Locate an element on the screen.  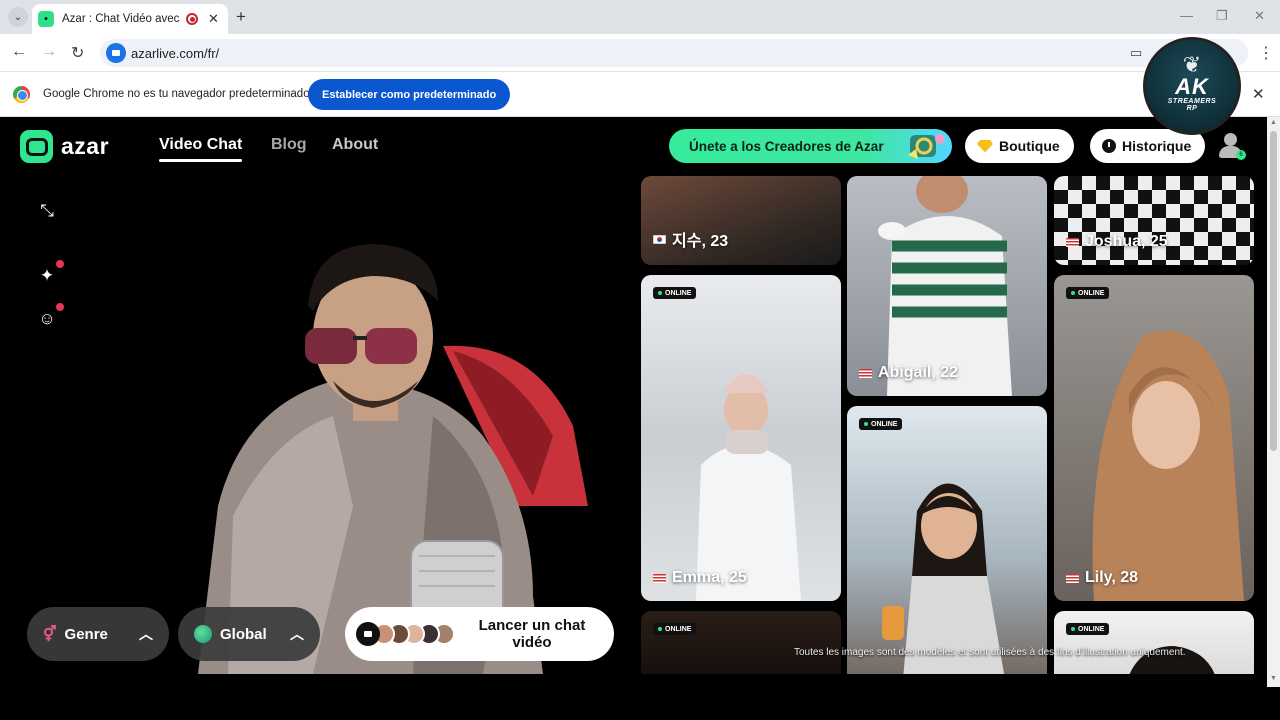
reload-icon: ↻ is located at coordinates (77, 53).